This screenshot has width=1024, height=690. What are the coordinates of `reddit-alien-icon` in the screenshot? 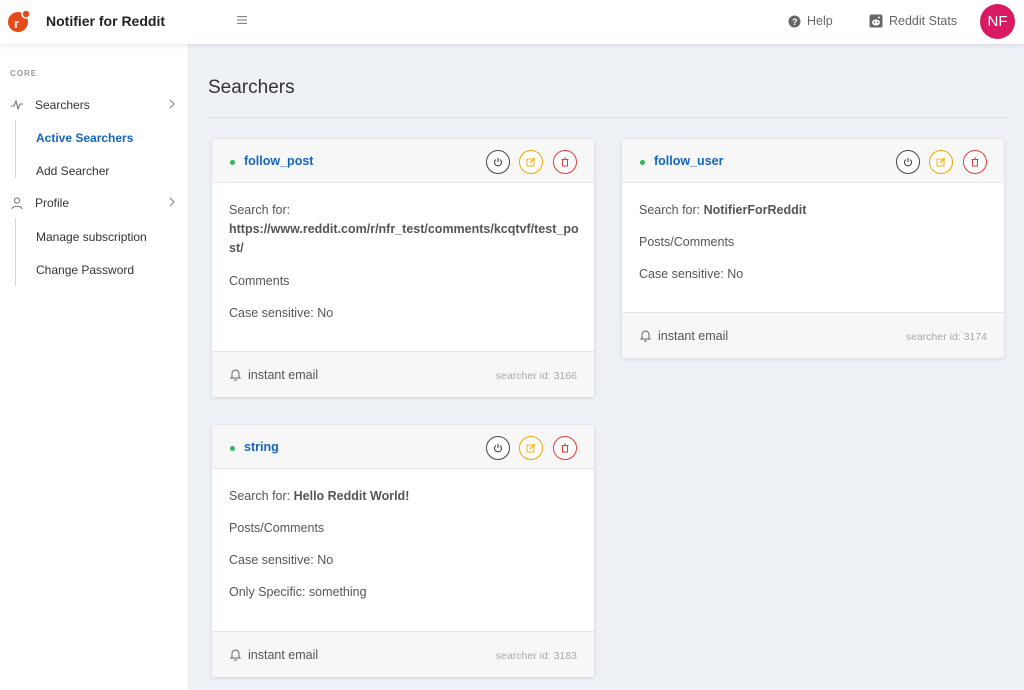 It's located at (876, 21).